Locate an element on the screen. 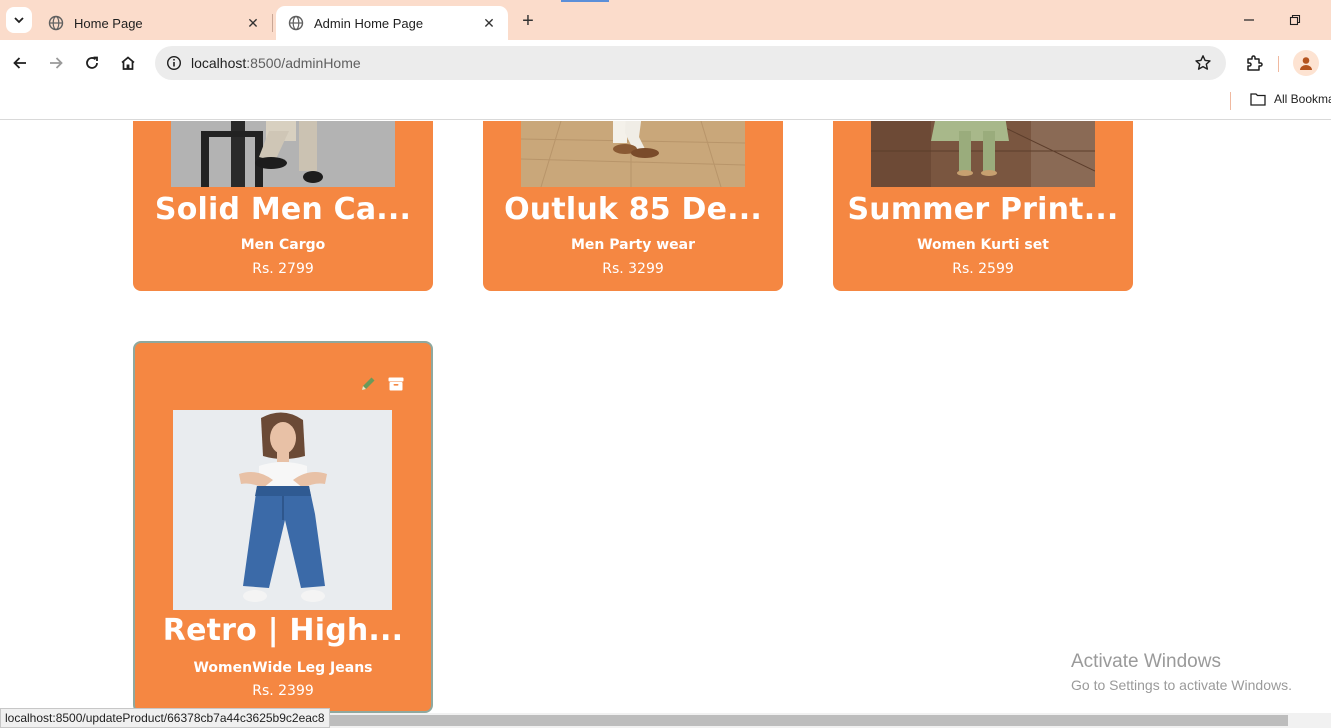  url-text: localhost:8500/adminHome is located at coordinates (276, 63).